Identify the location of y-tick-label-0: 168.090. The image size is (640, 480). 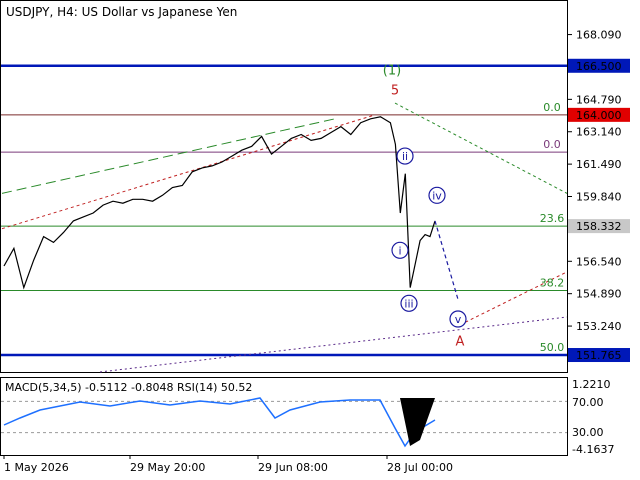
(599, 35).